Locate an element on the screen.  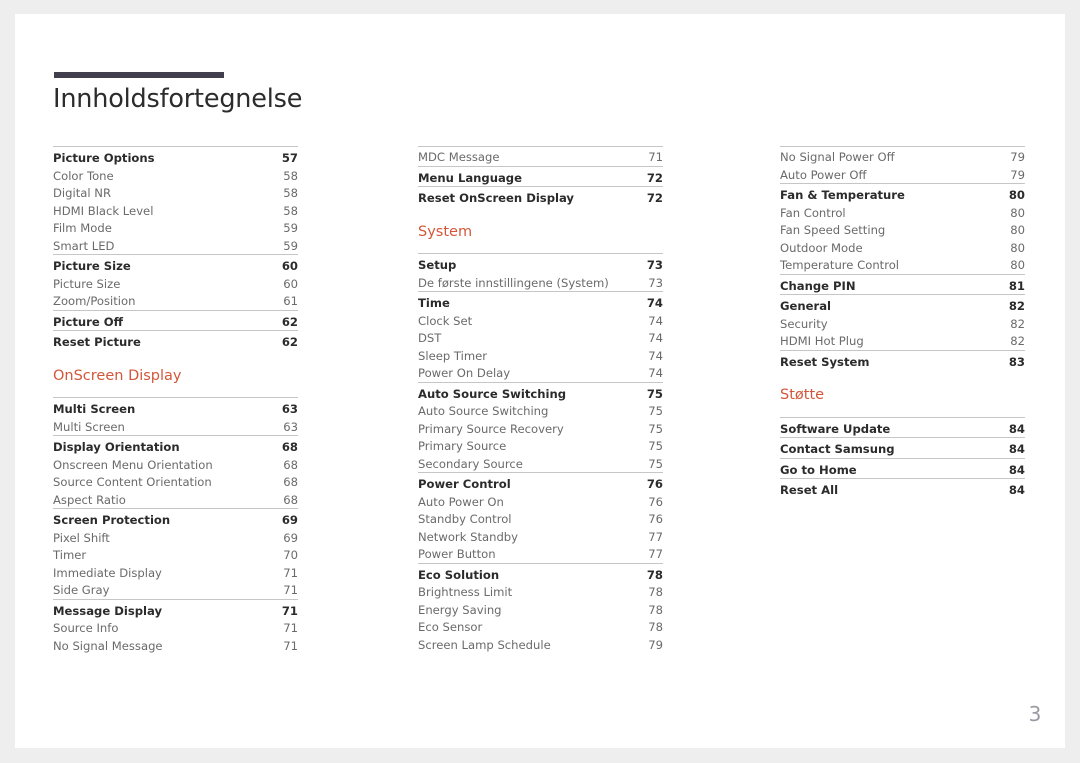
toc-entry-sub: Power Button 77 is located at coordinates (540, 554).